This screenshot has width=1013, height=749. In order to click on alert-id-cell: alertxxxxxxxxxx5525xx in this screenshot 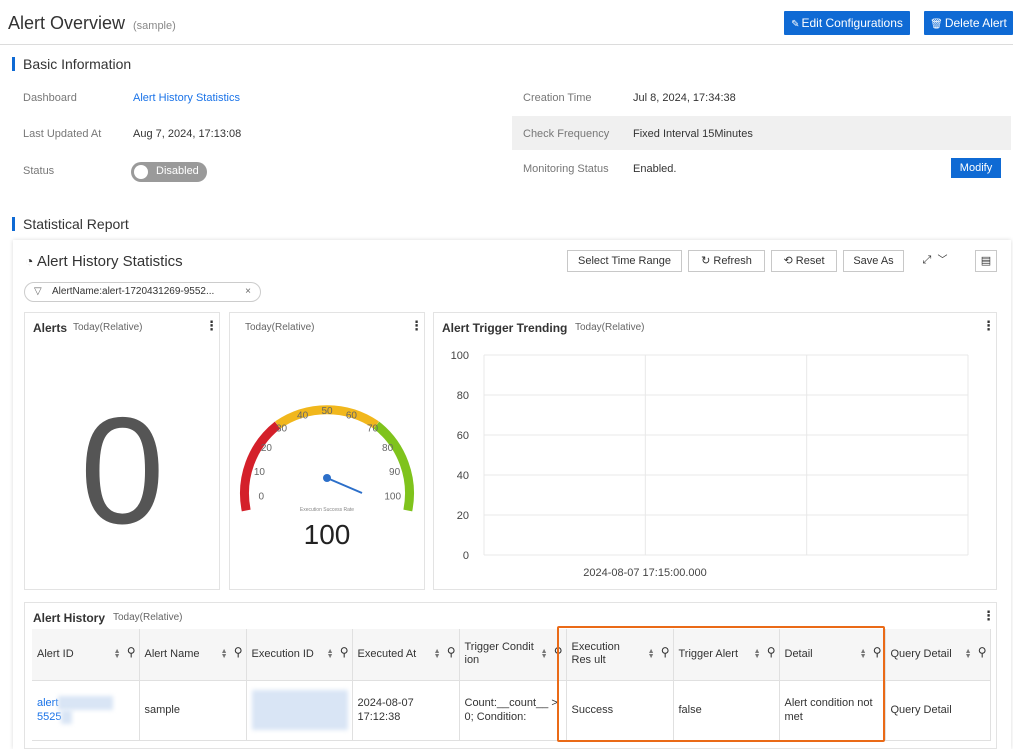, I will do `click(86, 710)`.